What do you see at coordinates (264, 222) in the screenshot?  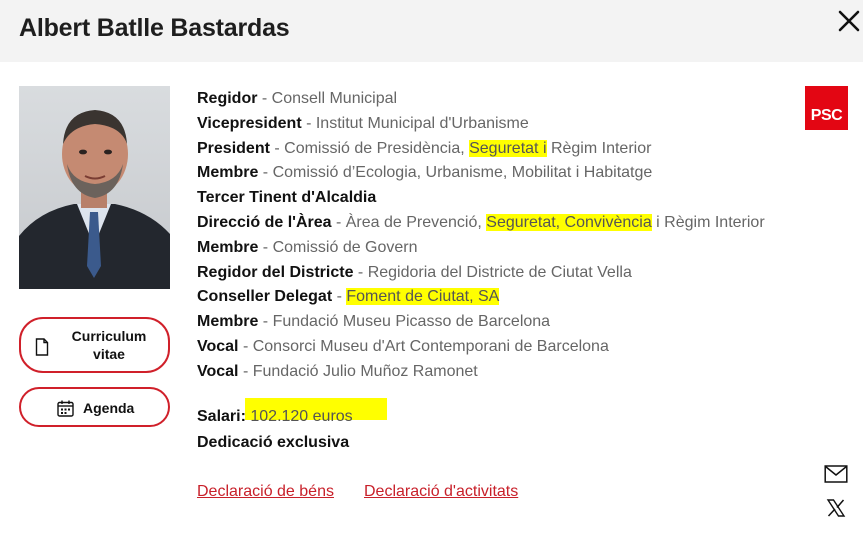 I see `role-title: Direcció de l'Àrea` at bounding box center [264, 222].